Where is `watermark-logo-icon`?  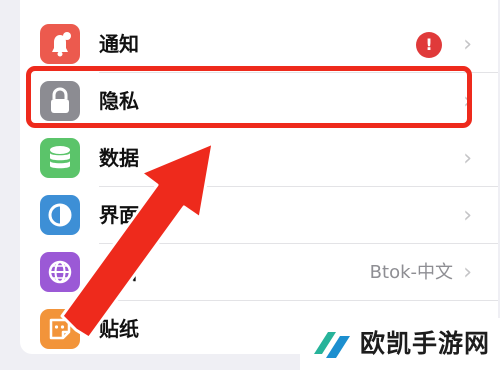 watermark-logo-icon is located at coordinates (332, 345).